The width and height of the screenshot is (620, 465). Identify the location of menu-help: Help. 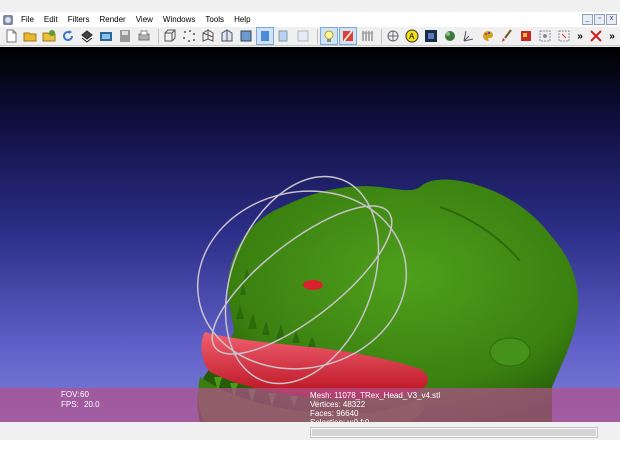
(242, 19).